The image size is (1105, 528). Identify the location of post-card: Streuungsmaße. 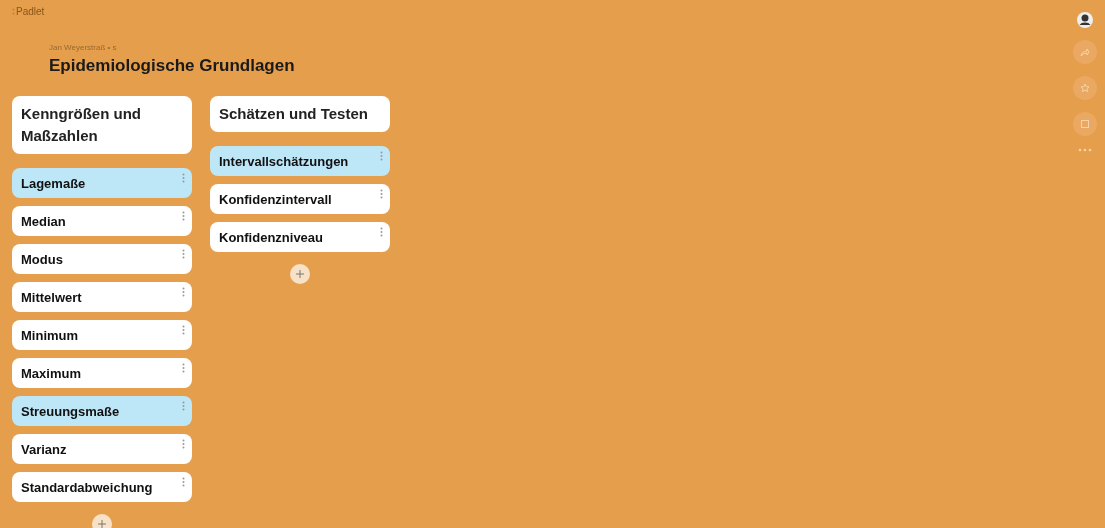
(102, 411).